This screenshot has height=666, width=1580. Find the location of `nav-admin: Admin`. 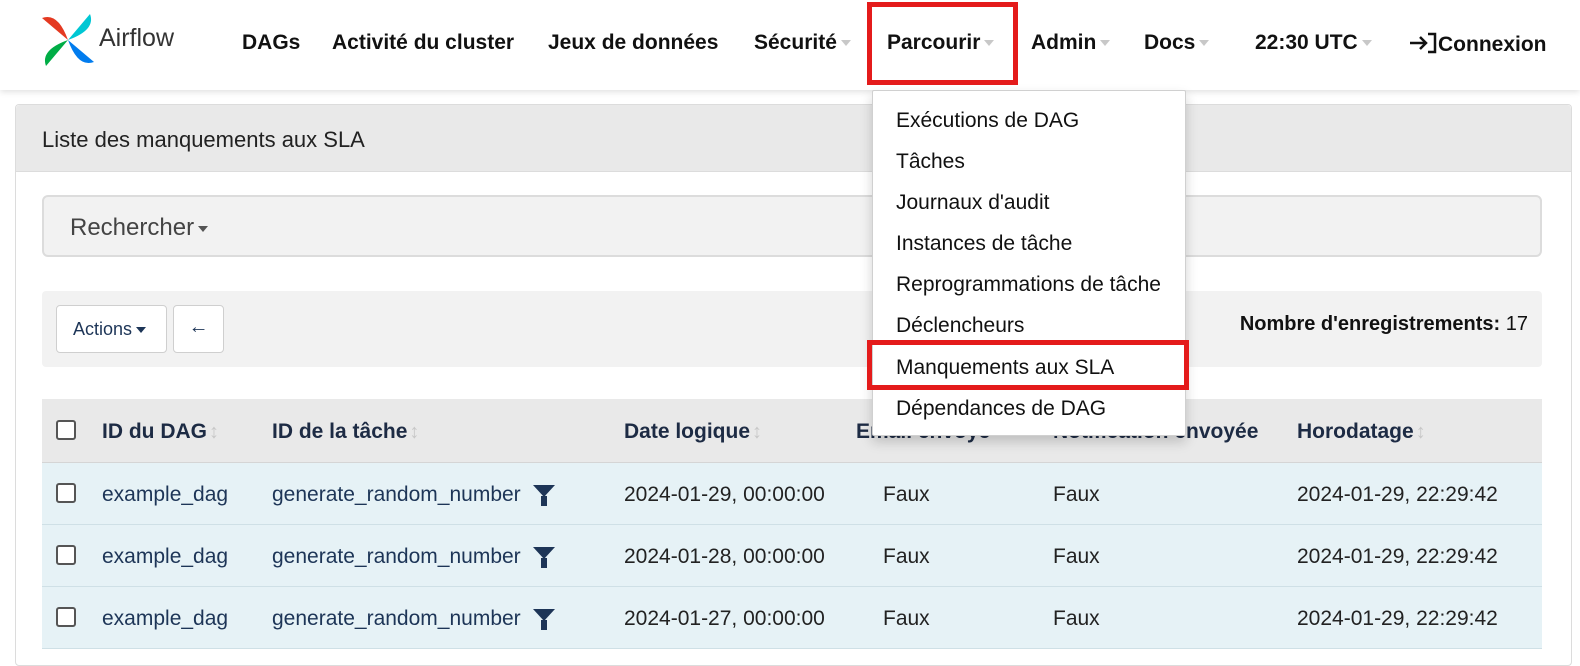

nav-admin: Admin is located at coordinates (1071, 43).